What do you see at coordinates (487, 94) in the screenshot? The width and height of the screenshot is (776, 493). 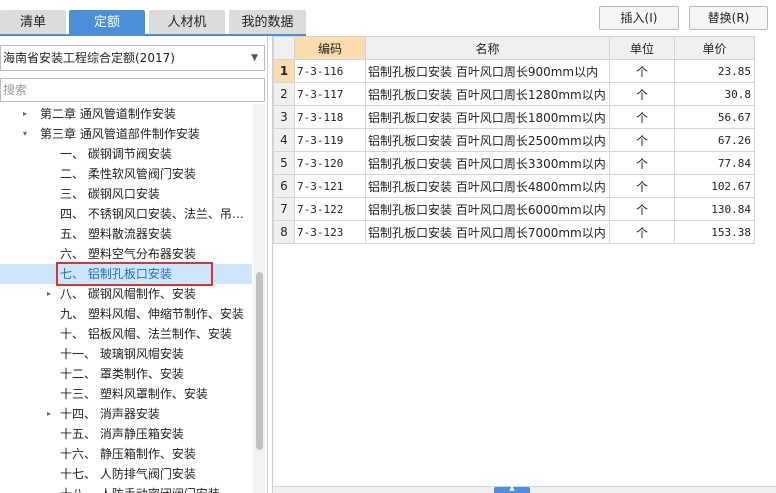 I see `cell-name: 铝制孔板口安装 百叶风口周长1280mm以内` at bounding box center [487, 94].